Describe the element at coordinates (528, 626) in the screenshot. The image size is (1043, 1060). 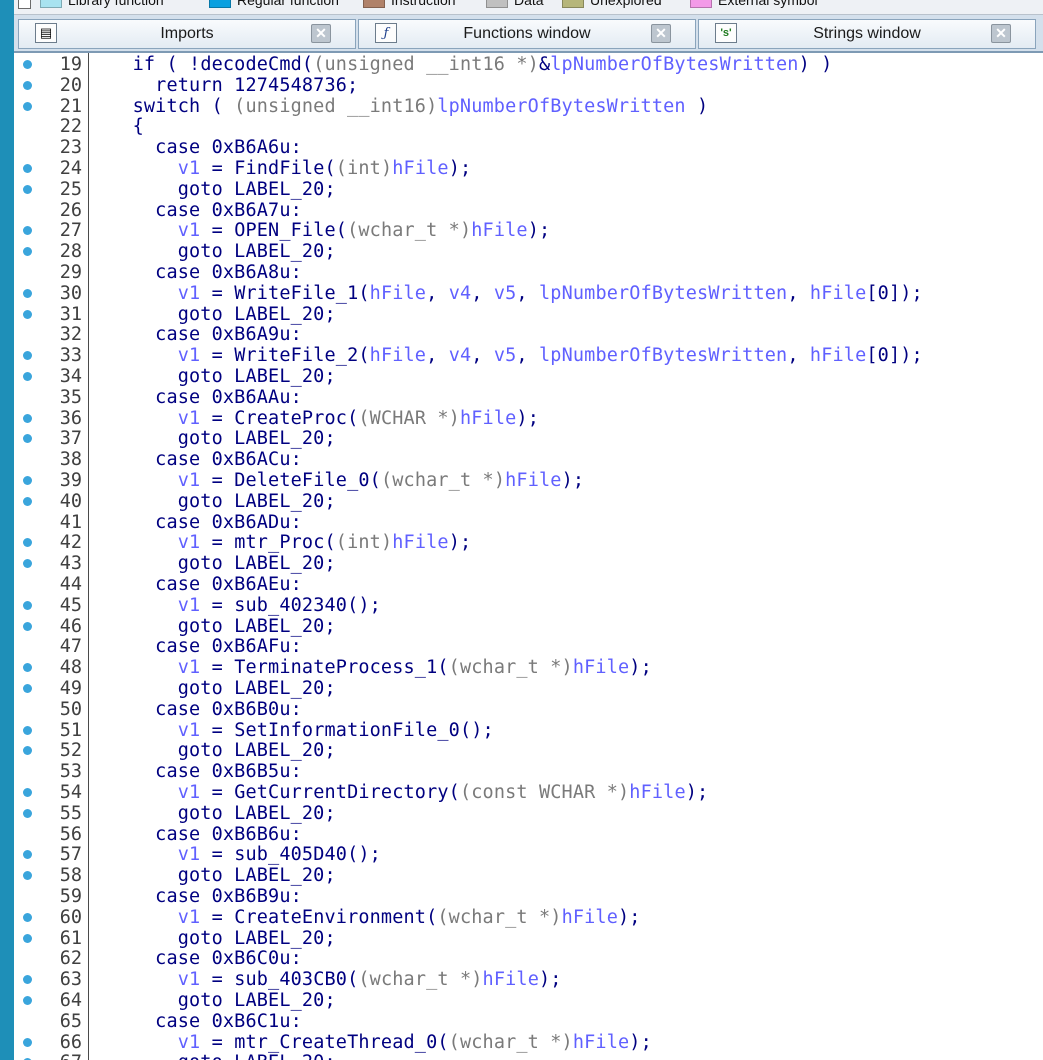
I see `code-line: 46 goto LABEL_20;` at that location.